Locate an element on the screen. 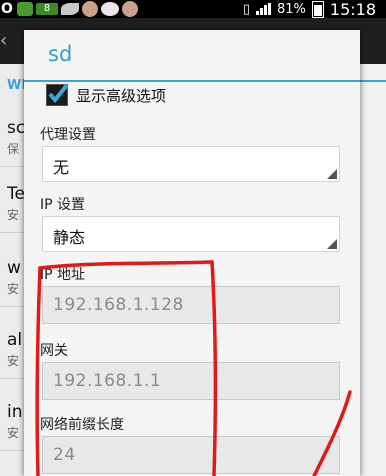  status-right-icons: ▯ 81% 15:18 is located at coordinates (314, 9).